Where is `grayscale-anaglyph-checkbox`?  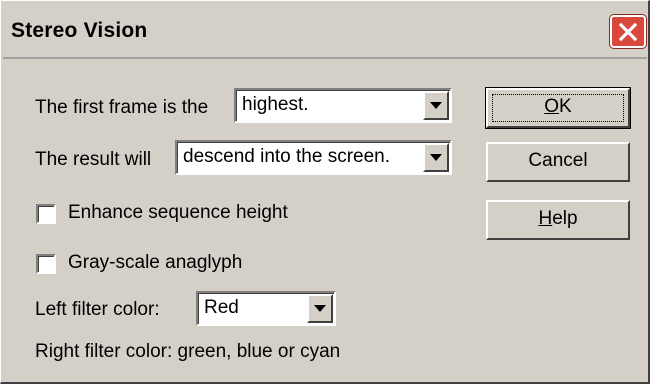
grayscale-anaglyph-checkbox is located at coordinates (46, 264).